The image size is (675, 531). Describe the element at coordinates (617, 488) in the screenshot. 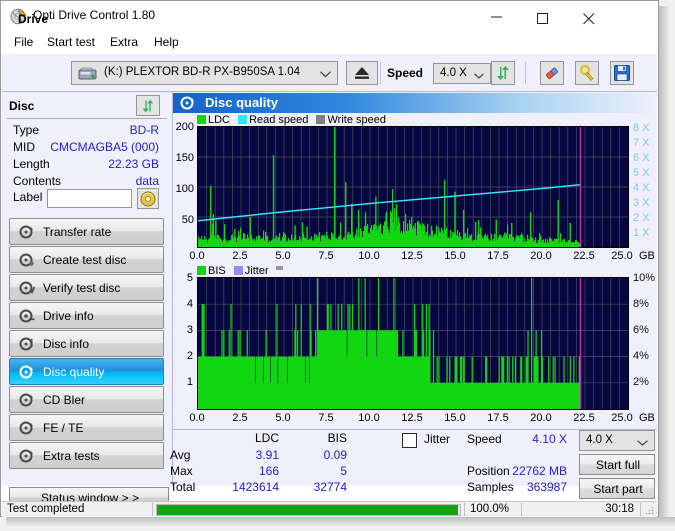

I see `start-part-button: Start part` at that location.